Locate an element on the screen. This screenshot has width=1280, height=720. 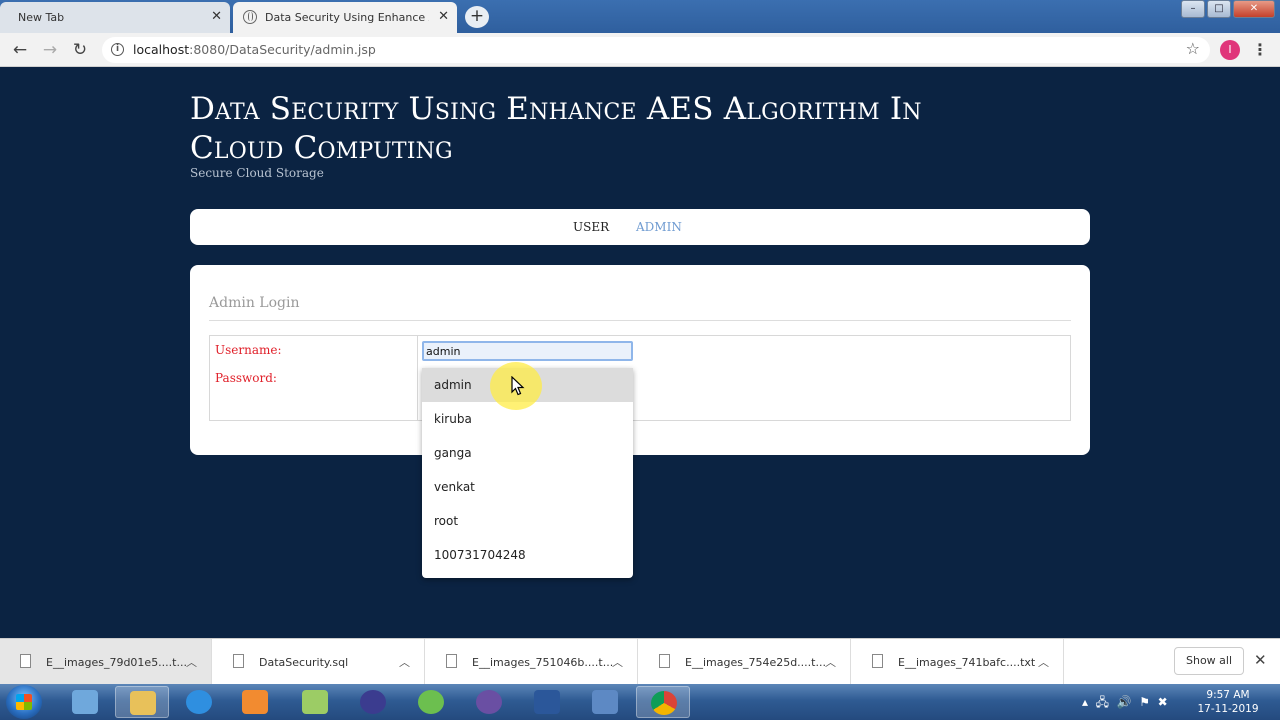
download-item: E__images_741bafc....txt ︿ is located at coordinates (958, 662).